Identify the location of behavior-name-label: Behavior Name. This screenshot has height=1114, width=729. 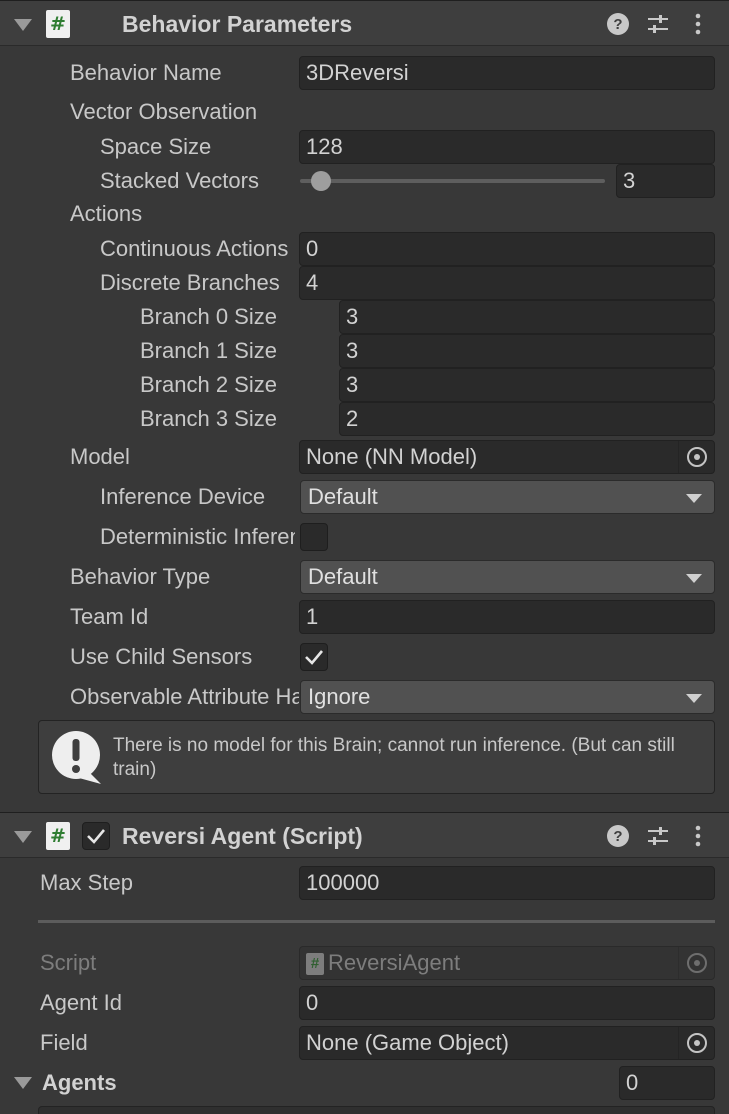
(146, 72).